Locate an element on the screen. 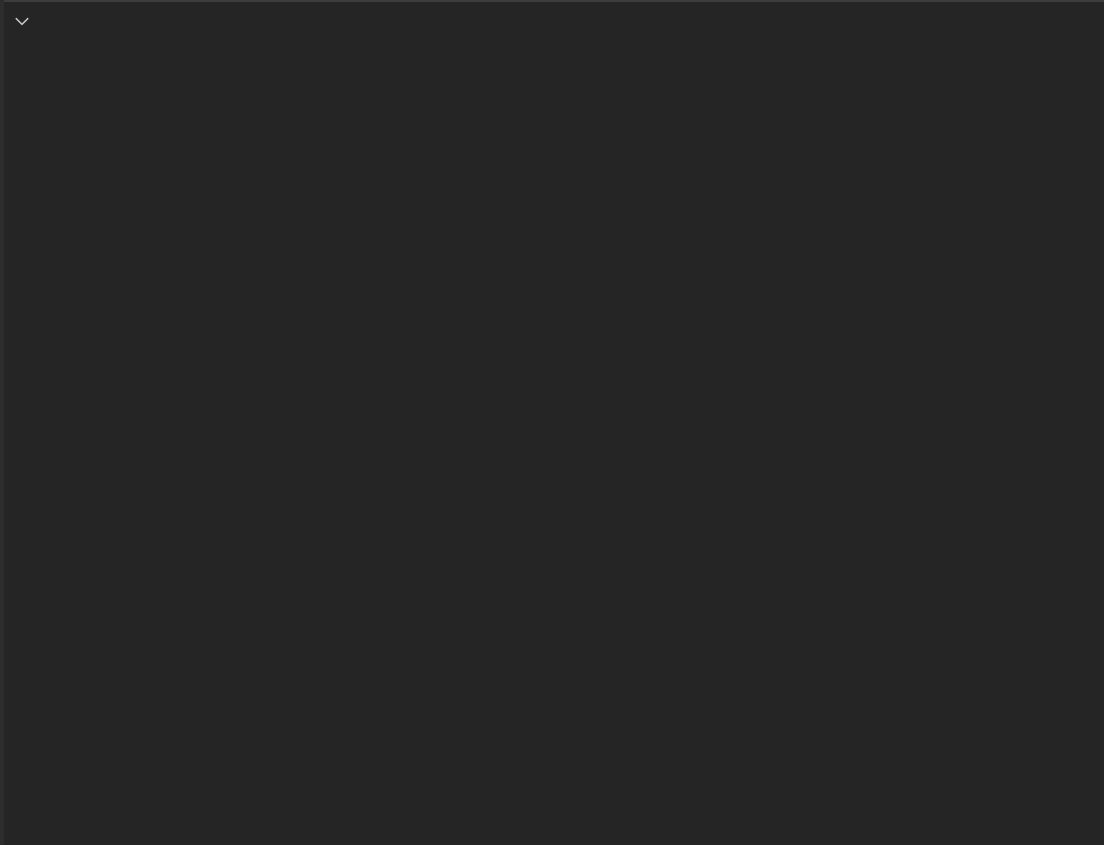 The height and width of the screenshot is (845, 1104). call-stack-header is located at coordinates (554, 21).